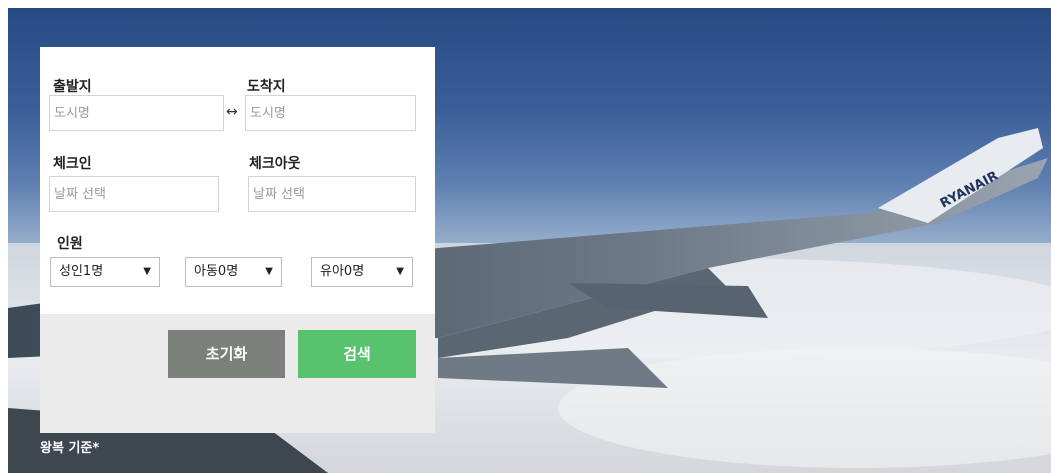  I want to click on search-button: 검색, so click(357, 354).